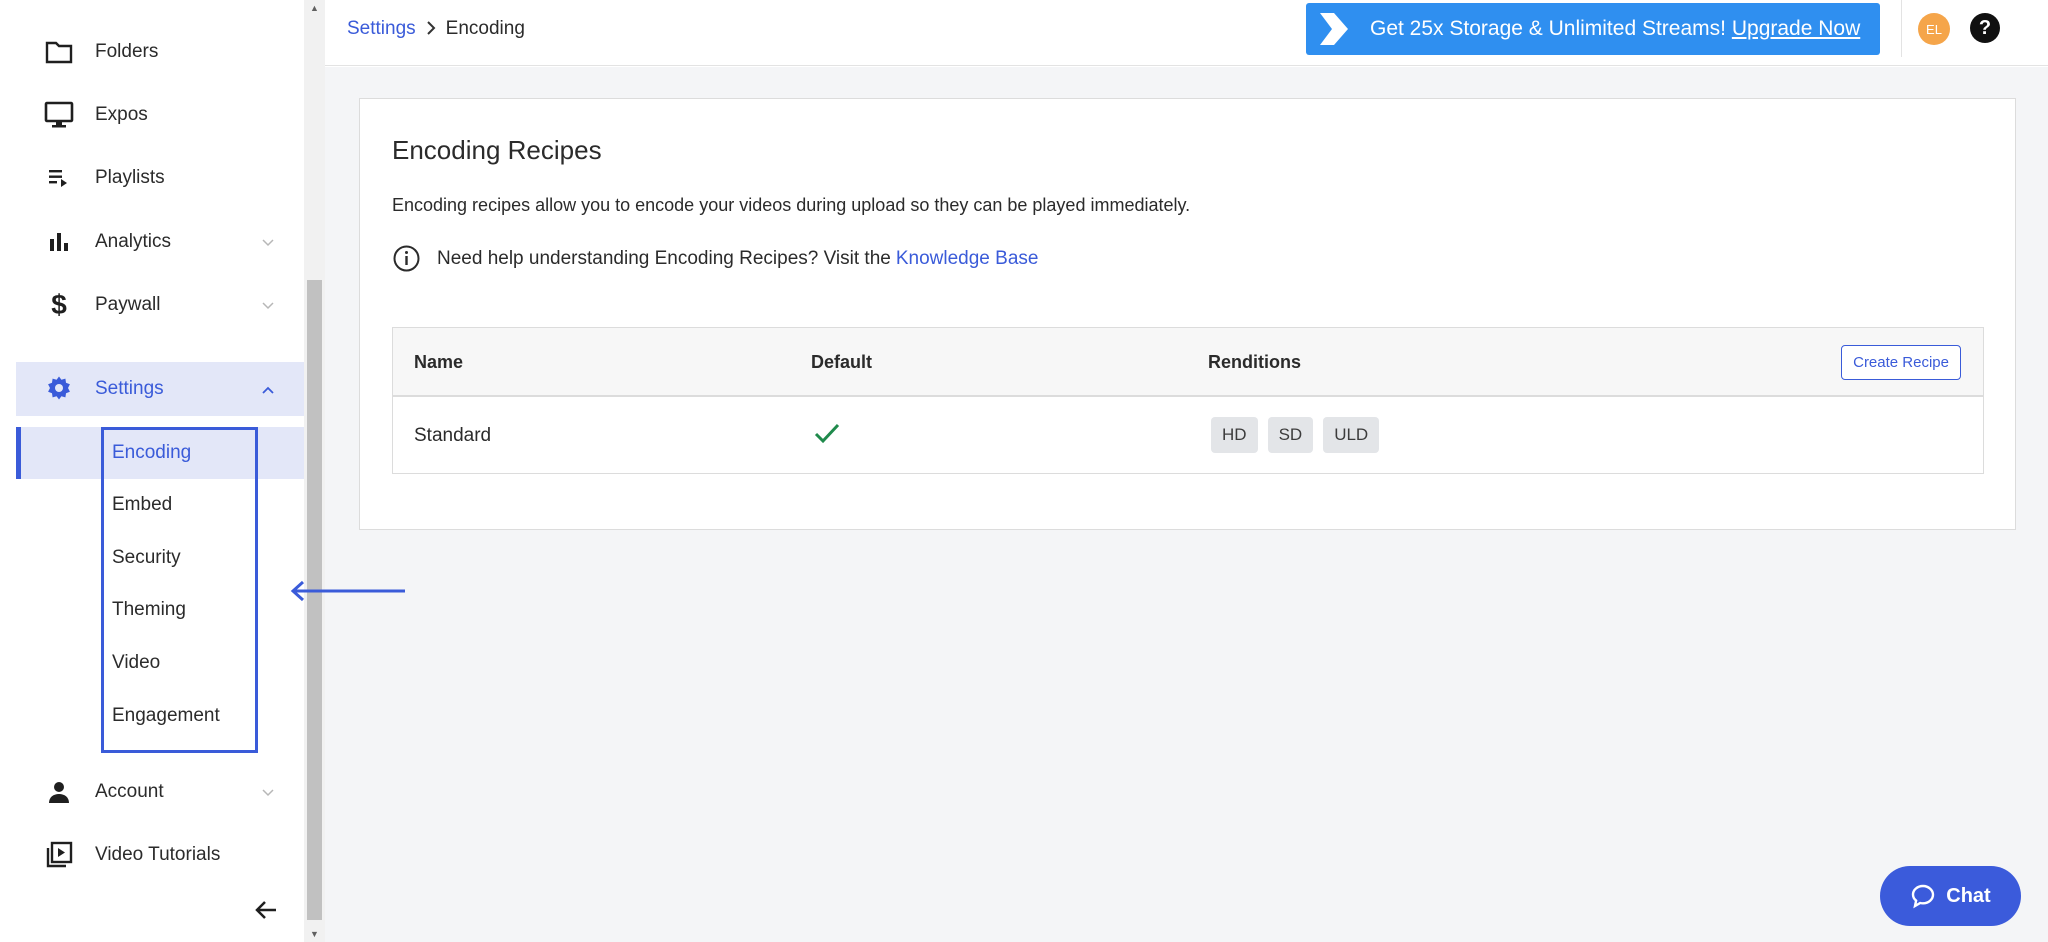 The image size is (2048, 942). I want to click on help-icon: ?, so click(1985, 28).